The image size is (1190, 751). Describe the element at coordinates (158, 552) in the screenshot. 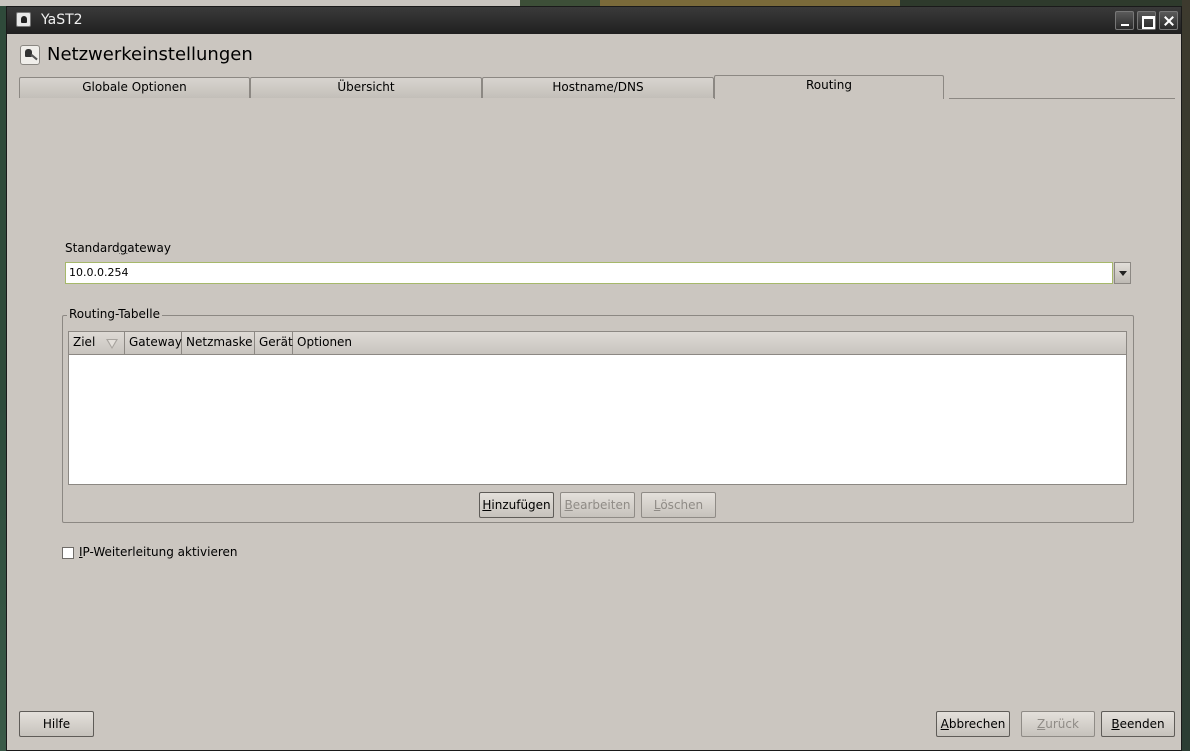

I see `ip-forwarding-label: IP-Weiterleitung aktivieren` at that location.